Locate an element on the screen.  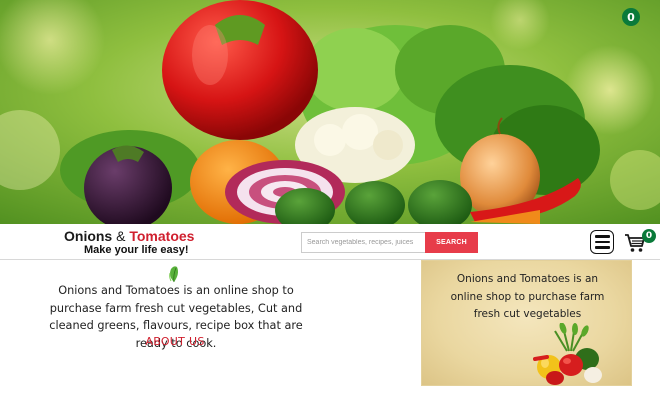
vegetables-illustration is located at coordinates (567, 354).